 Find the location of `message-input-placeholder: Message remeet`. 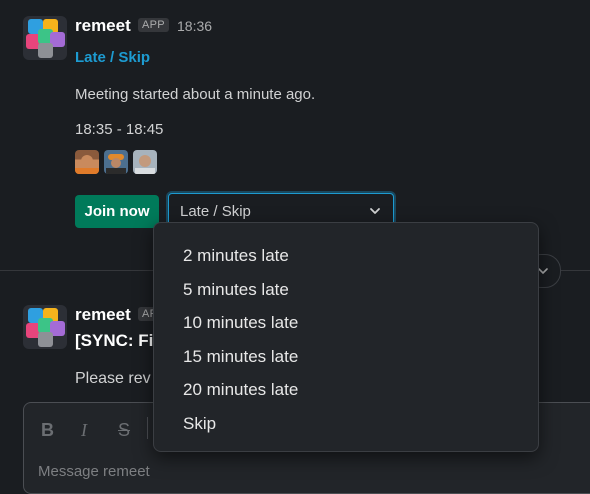

message-input-placeholder: Message remeet is located at coordinates (94, 471).